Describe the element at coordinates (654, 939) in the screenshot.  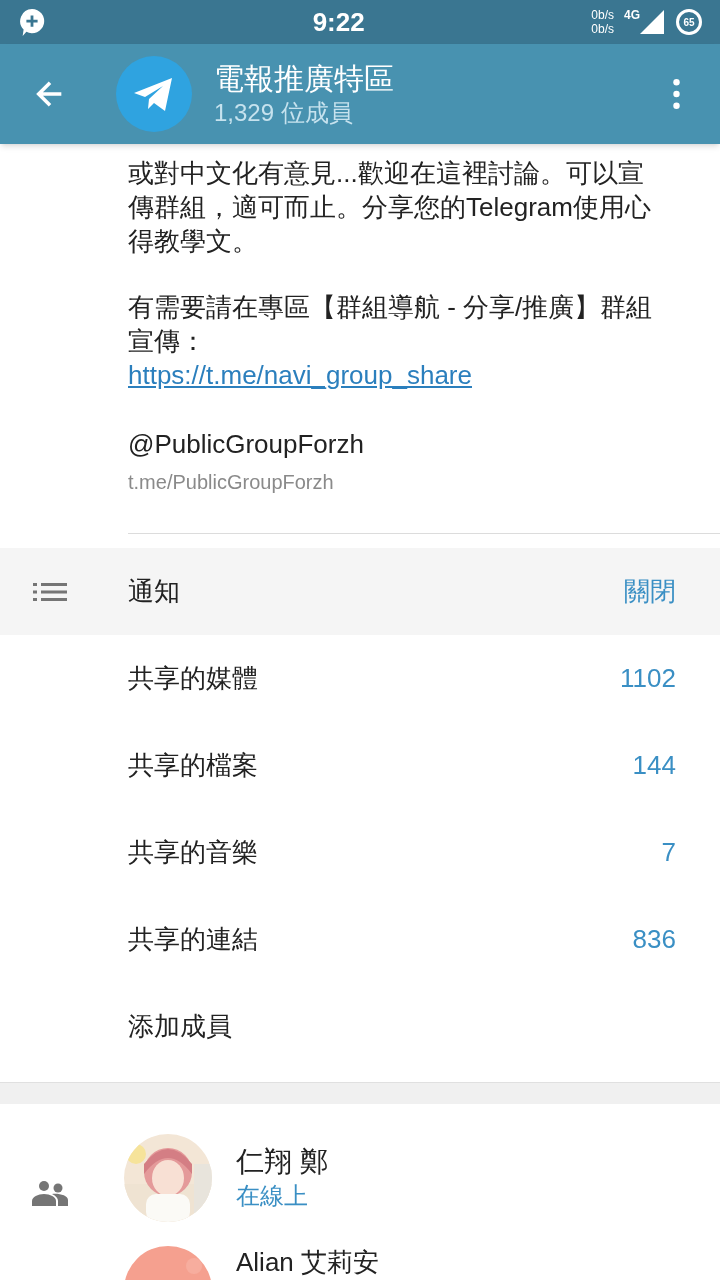
I see `row-value: 836` at that location.